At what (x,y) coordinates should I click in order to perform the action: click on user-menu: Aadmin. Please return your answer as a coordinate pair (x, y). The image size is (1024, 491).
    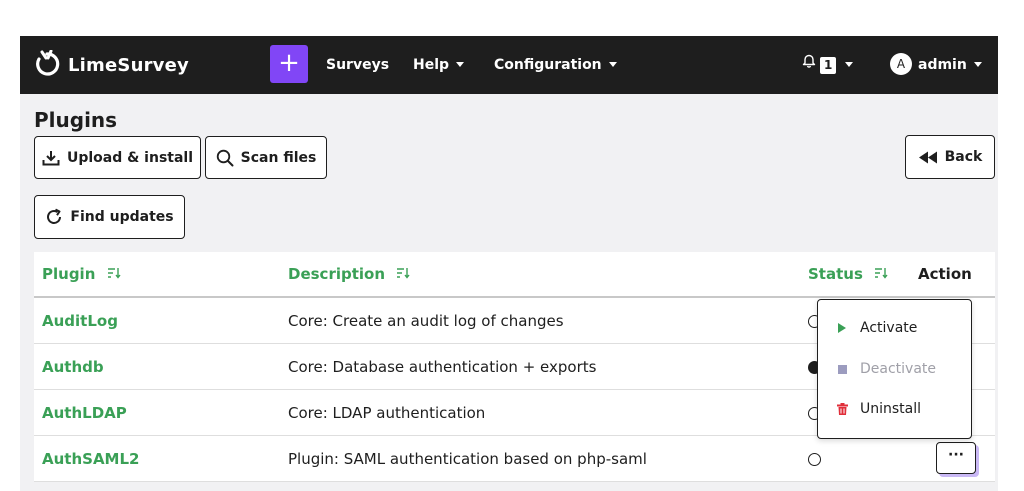
    Looking at the image, I should click on (936, 65).